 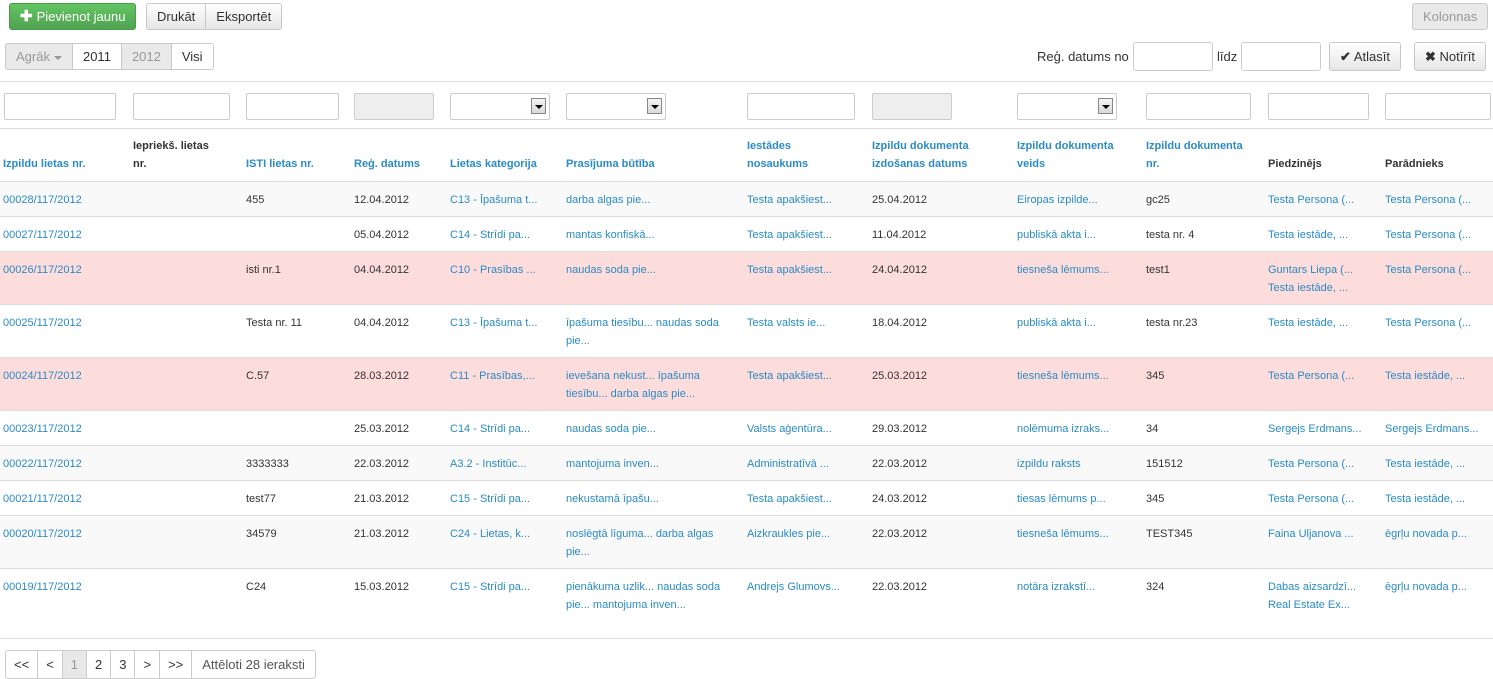 I want to click on cell-case-nr: 00025/117/2012, so click(x=42, y=323).